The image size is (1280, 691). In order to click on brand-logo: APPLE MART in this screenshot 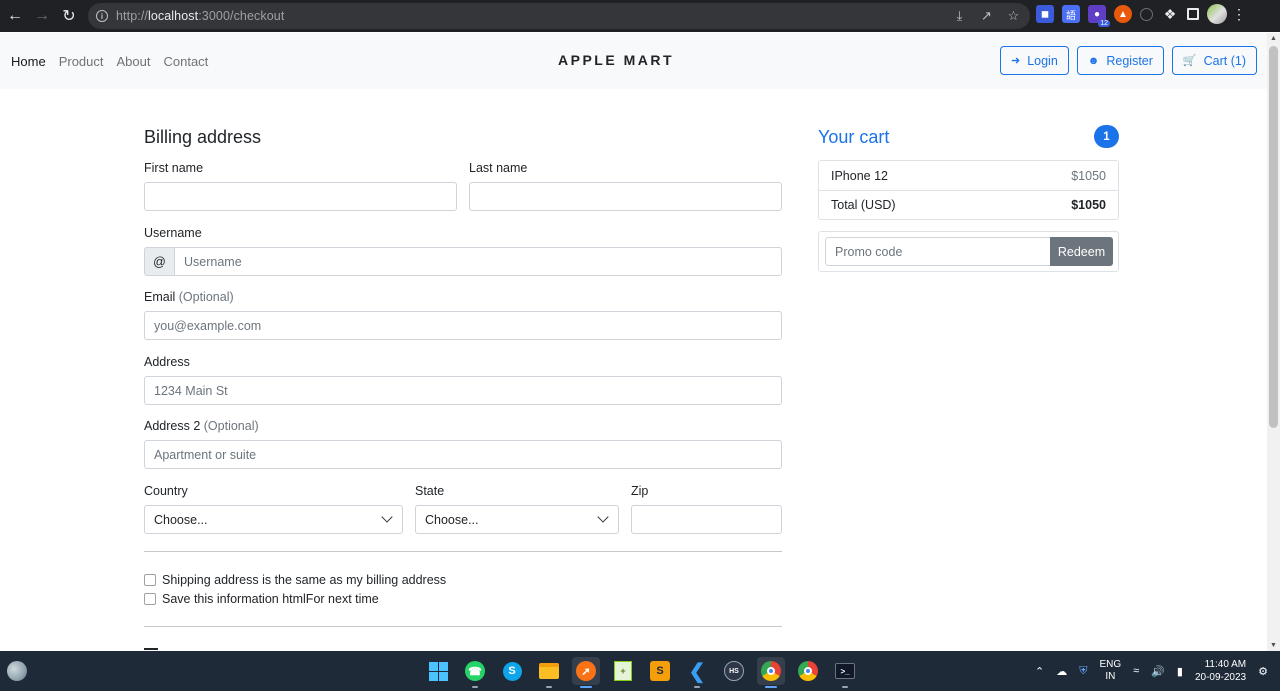, I will do `click(616, 60)`.